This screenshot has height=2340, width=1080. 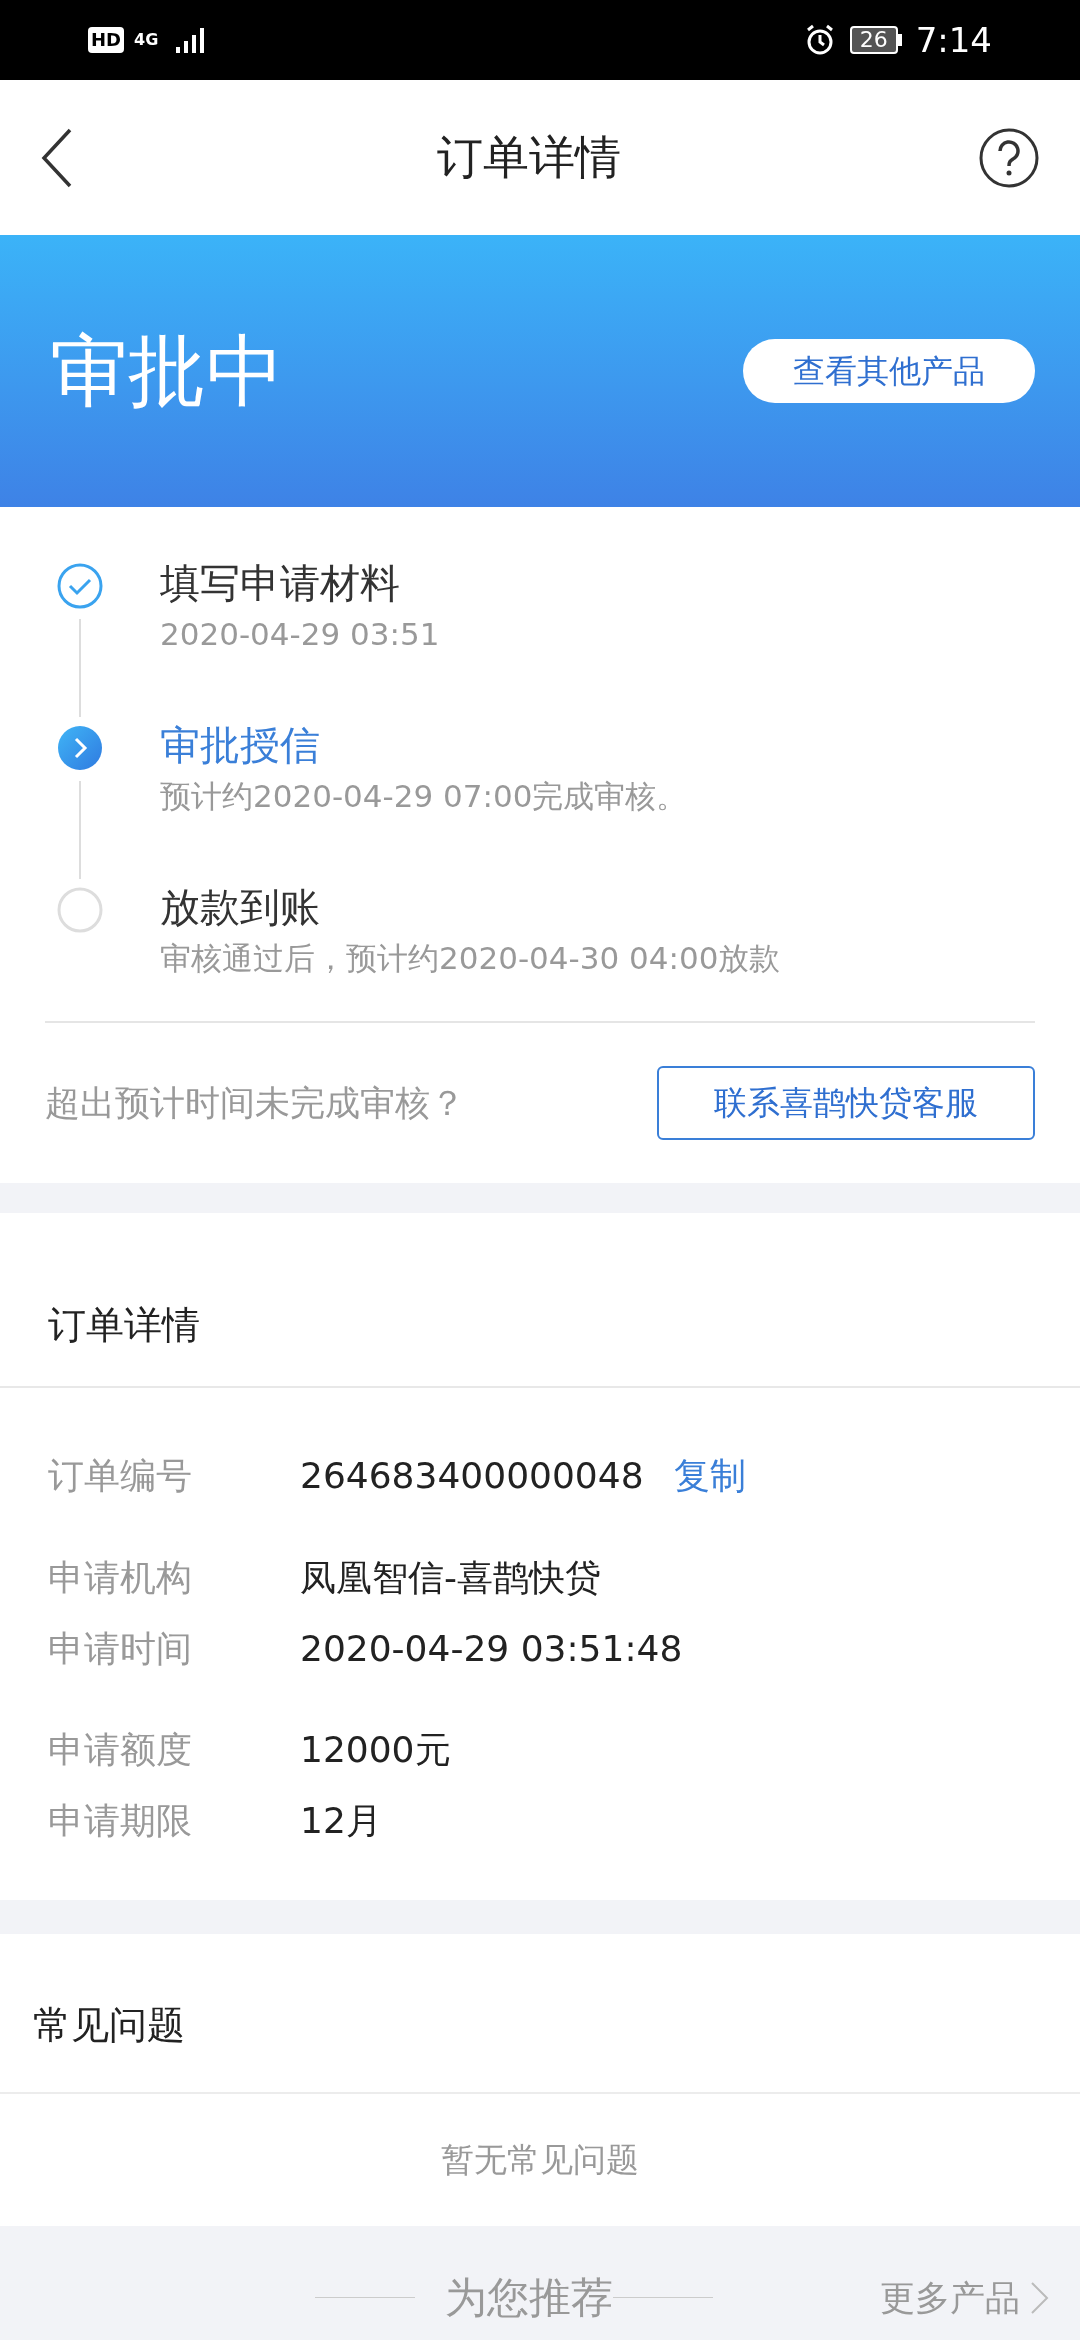 I want to click on status-heading: 审批中, so click(x=167, y=371).